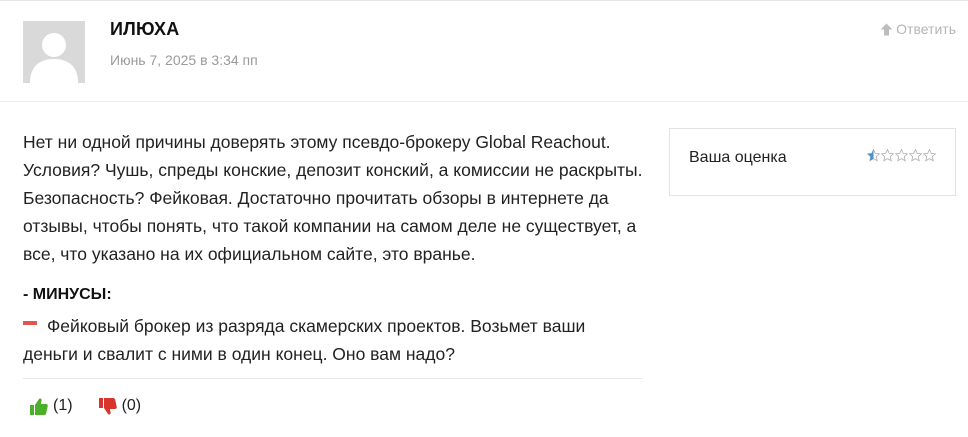 The height and width of the screenshot is (437, 968). Describe the element at coordinates (131, 405) in the screenshot. I see `dislike-count: (0)` at that location.